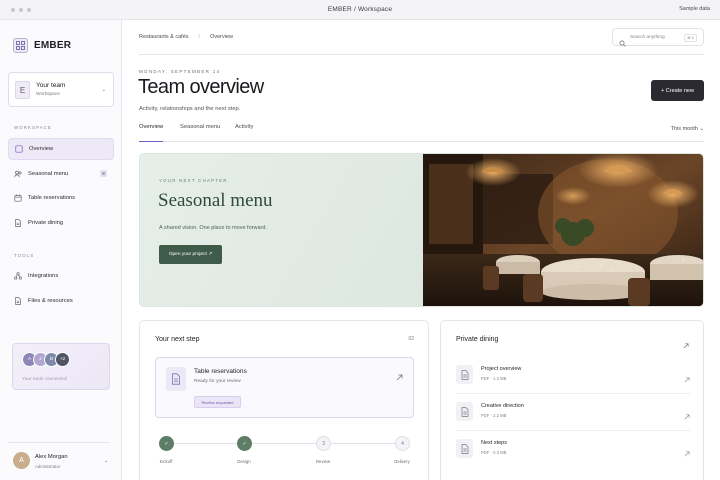 Image resolution: width=720 pixels, height=480 pixels. What do you see at coordinates (244, 461) in the screenshot?
I see `step-label: Design` at bounding box center [244, 461].